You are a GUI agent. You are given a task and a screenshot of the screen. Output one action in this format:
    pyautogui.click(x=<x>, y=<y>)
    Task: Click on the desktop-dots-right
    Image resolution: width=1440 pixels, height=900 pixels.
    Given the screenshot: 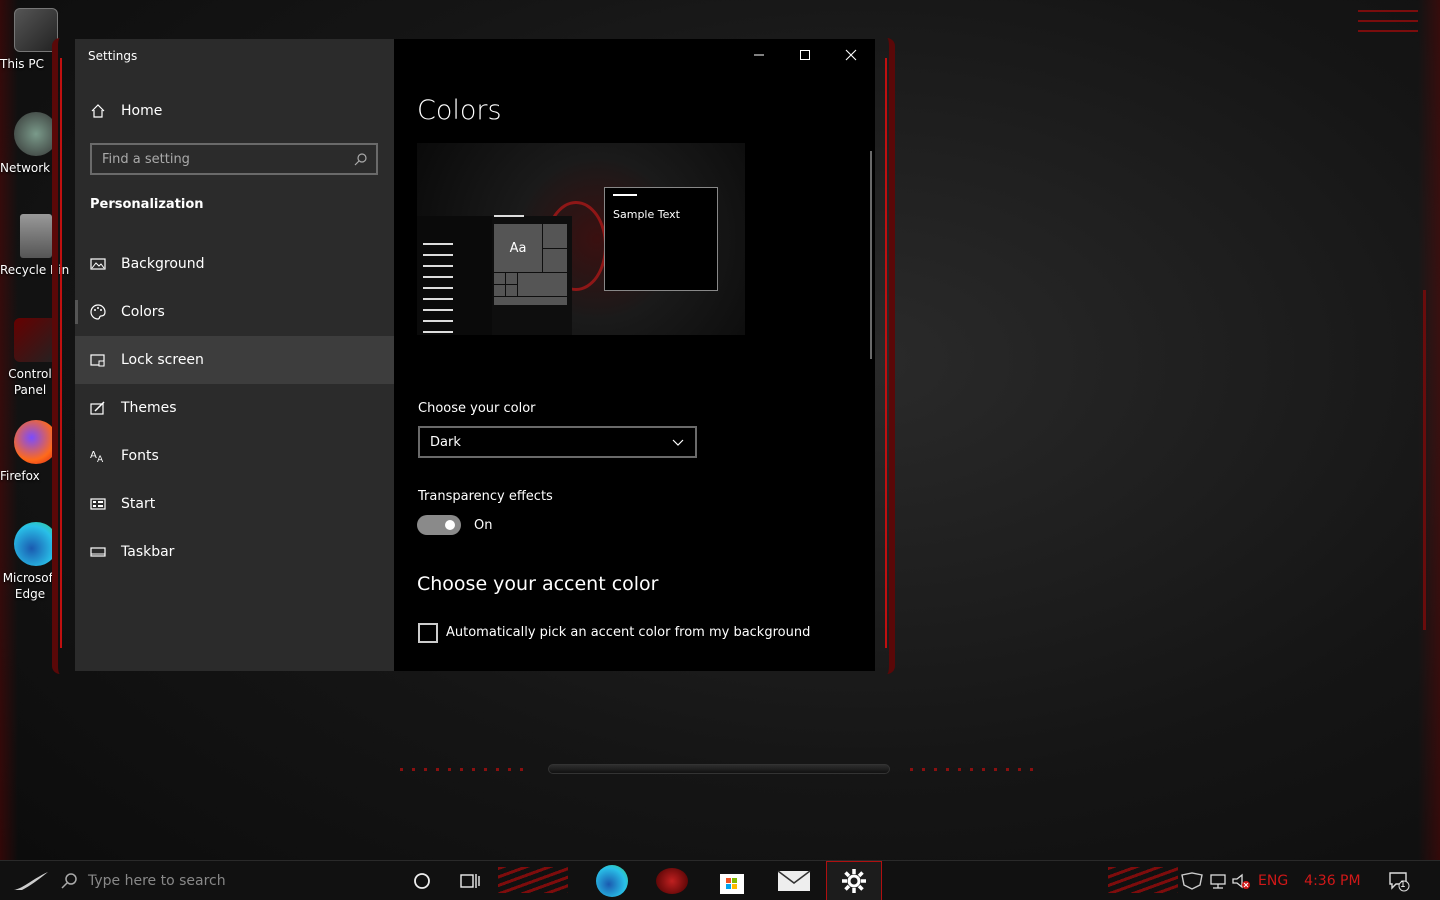 What is the action you would take?
    pyautogui.click(x=975, y=769)
    